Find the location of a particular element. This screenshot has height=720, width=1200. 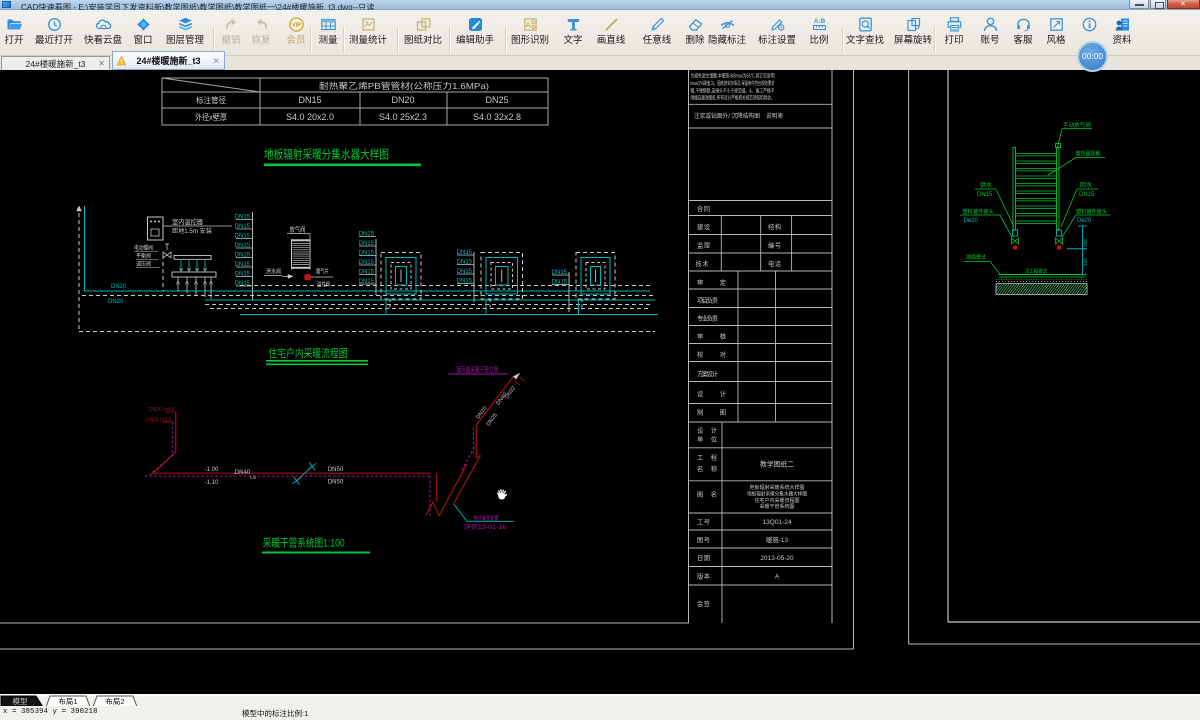

svg-text: 平衡阀 is located at coordinates (143, 256).